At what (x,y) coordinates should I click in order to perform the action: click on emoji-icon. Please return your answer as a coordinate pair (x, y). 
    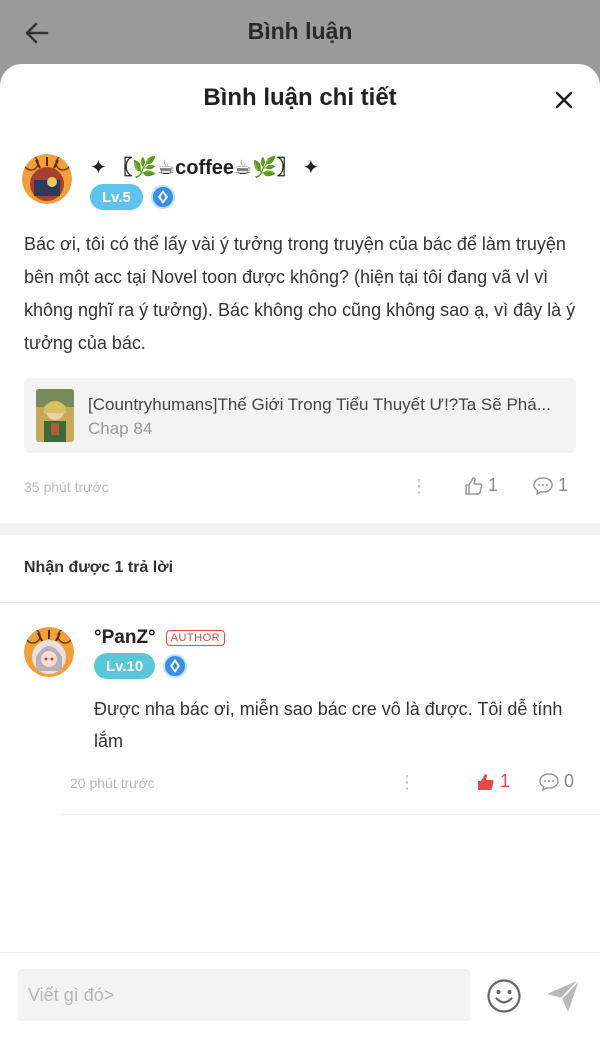
    Looking at the image, I should click on (504, 996).